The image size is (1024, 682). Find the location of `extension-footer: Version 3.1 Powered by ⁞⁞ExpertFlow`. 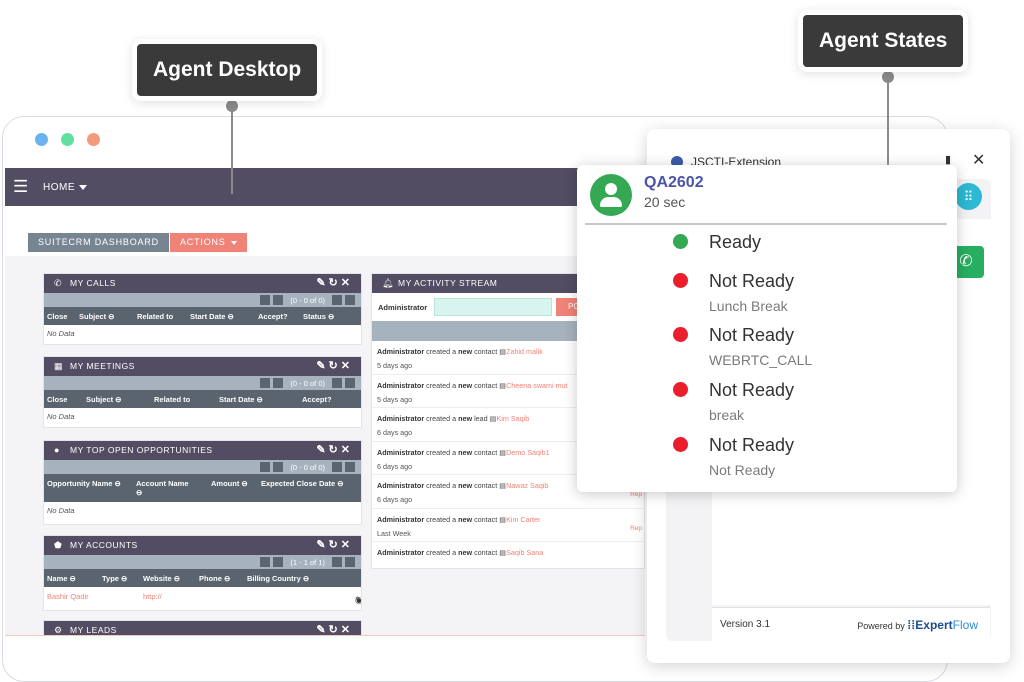

extension-footer: Version 3.1 Powered by ⁞⁞ExpertFlow is located at coordinates (851, 624).